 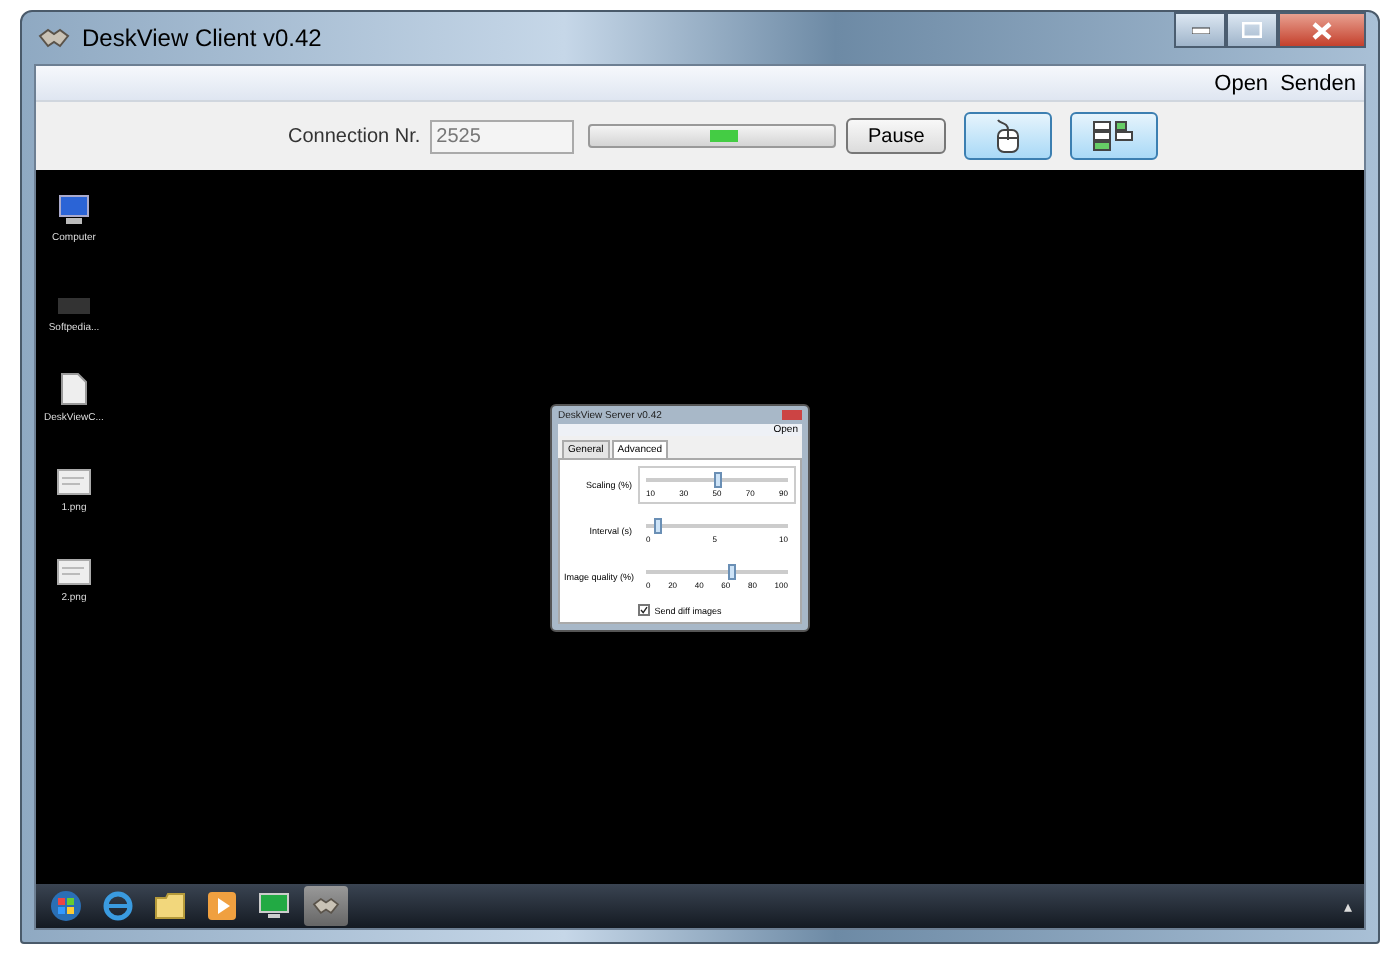 I want to click on layout-toggle-button, so click(x=1114, y=136).